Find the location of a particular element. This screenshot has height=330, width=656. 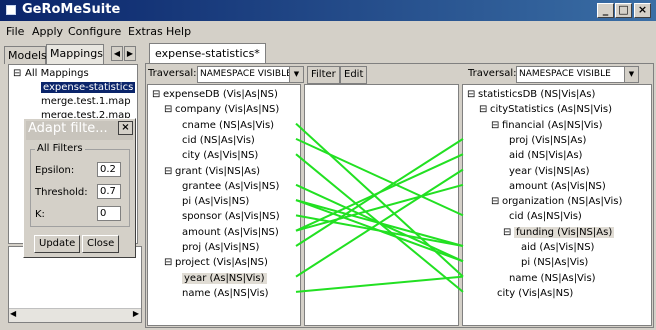

scroll-right-icon: ▶ is located at coordinates (136, 313).